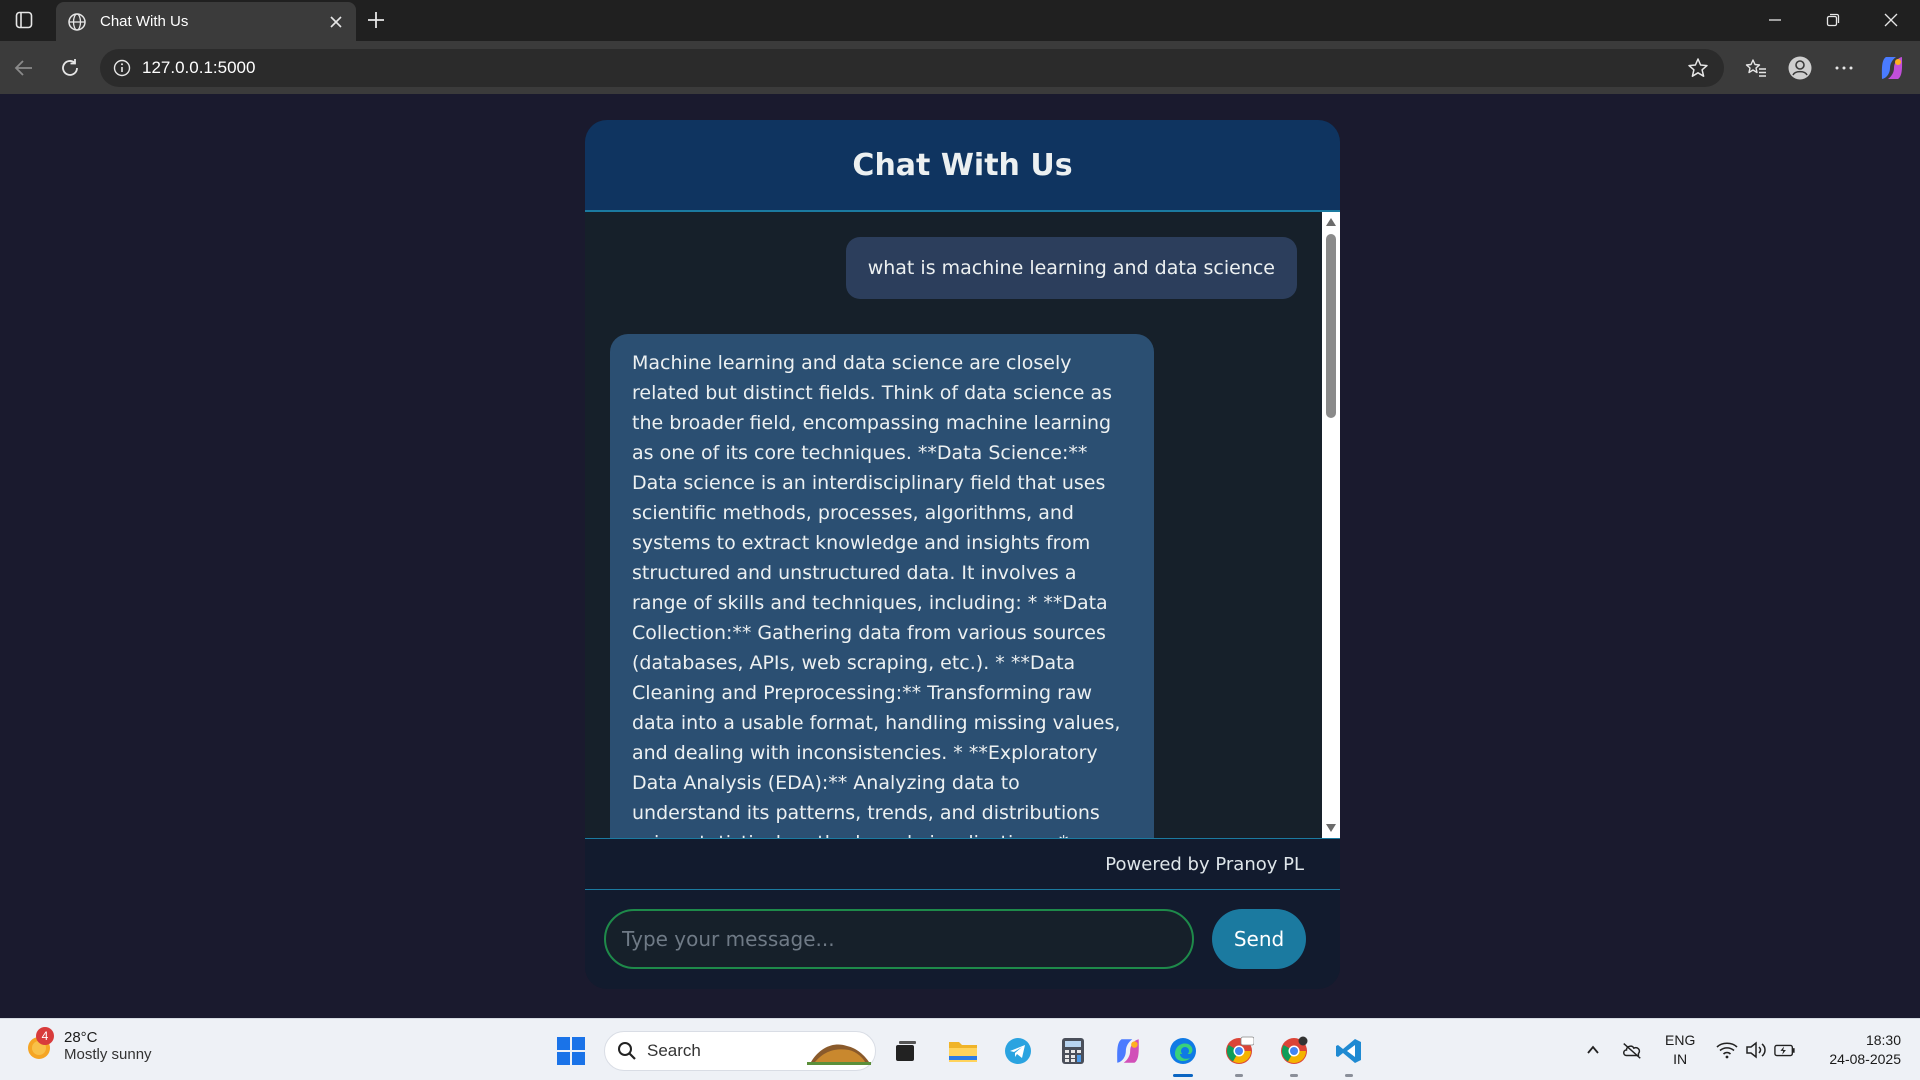 The width and height of the screenshot is (1920, 1080). What do you see at coordinates (1183, 1051) in the screenshot?
I see `edge-icon` at bounding box center [1183, 1051].